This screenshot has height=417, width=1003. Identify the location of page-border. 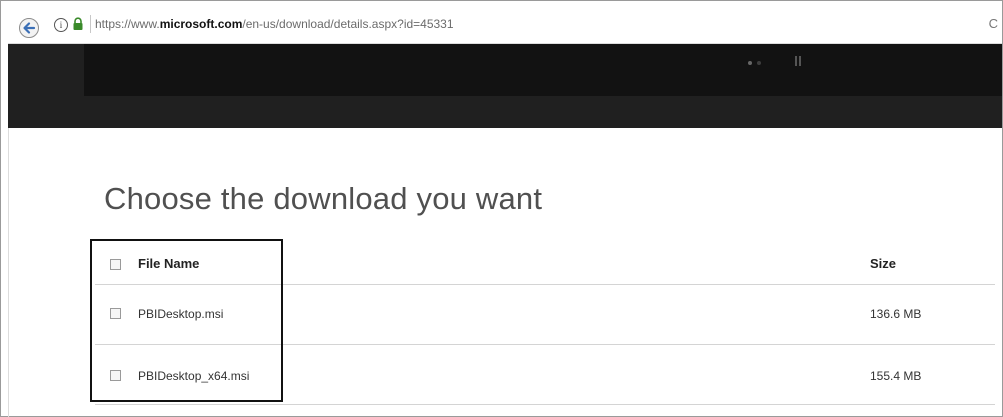
(8, 272).